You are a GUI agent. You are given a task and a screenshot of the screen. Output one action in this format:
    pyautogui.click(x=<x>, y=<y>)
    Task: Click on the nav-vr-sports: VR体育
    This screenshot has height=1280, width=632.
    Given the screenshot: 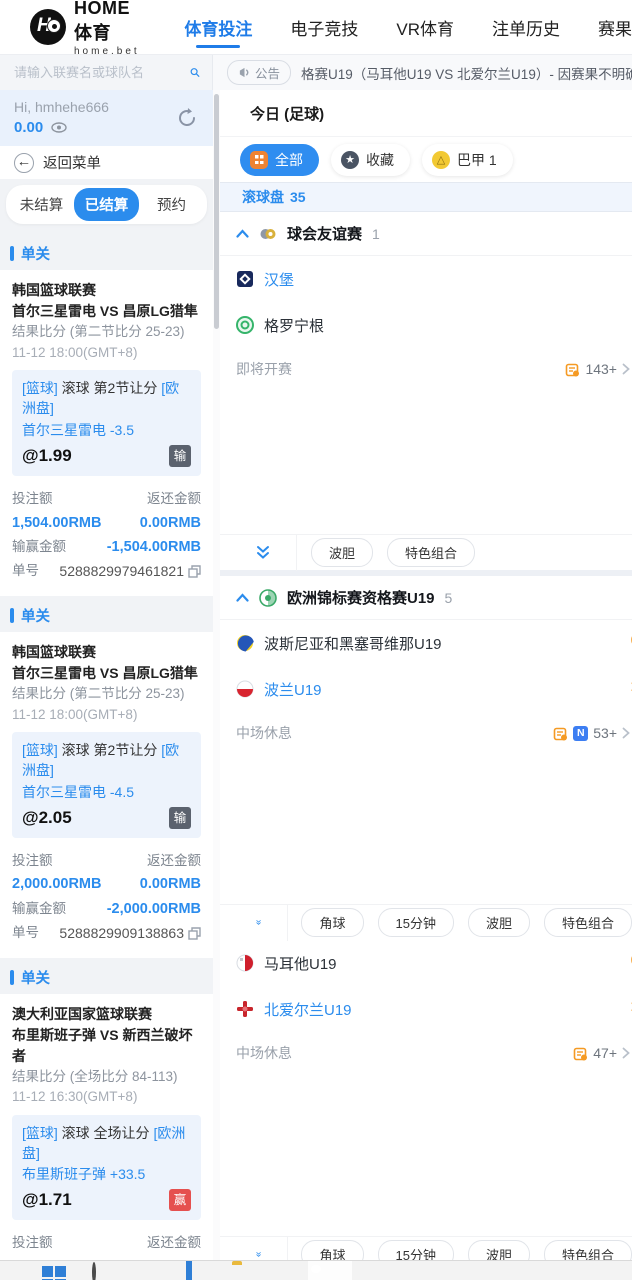 What is the action you would take?
    pyautogui.click(x=425, y=27)
    